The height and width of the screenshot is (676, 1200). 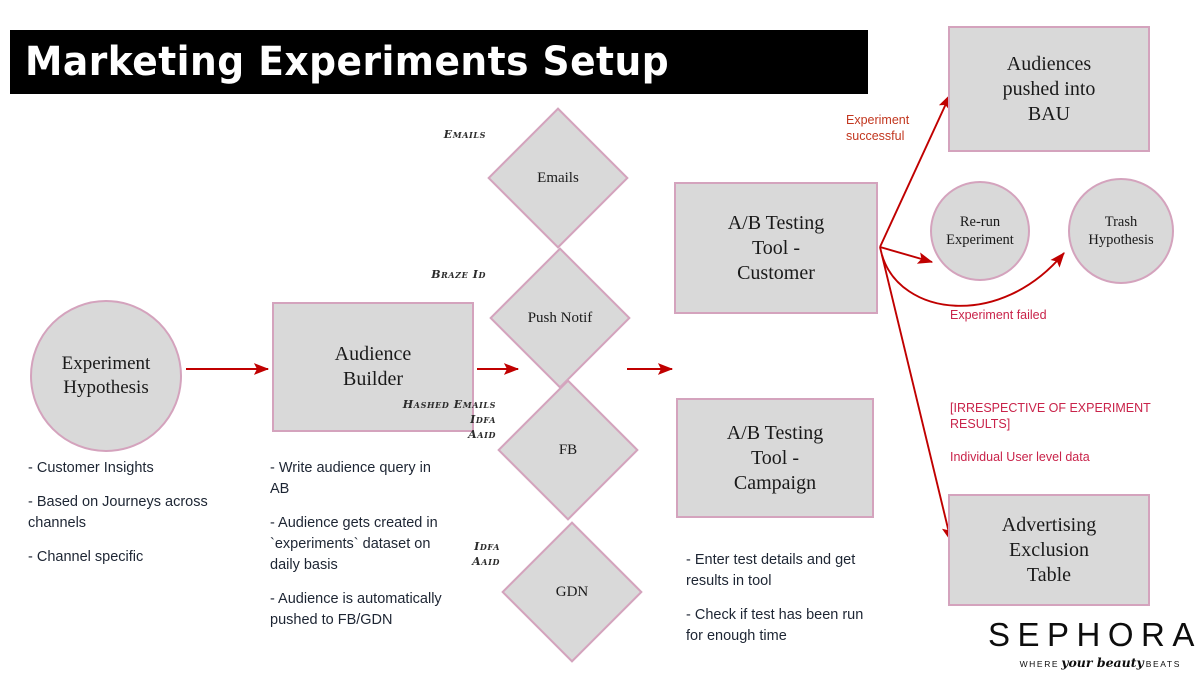 I want to click on node-channel-push-notif: Push Notif, so click(x=560, y=318).